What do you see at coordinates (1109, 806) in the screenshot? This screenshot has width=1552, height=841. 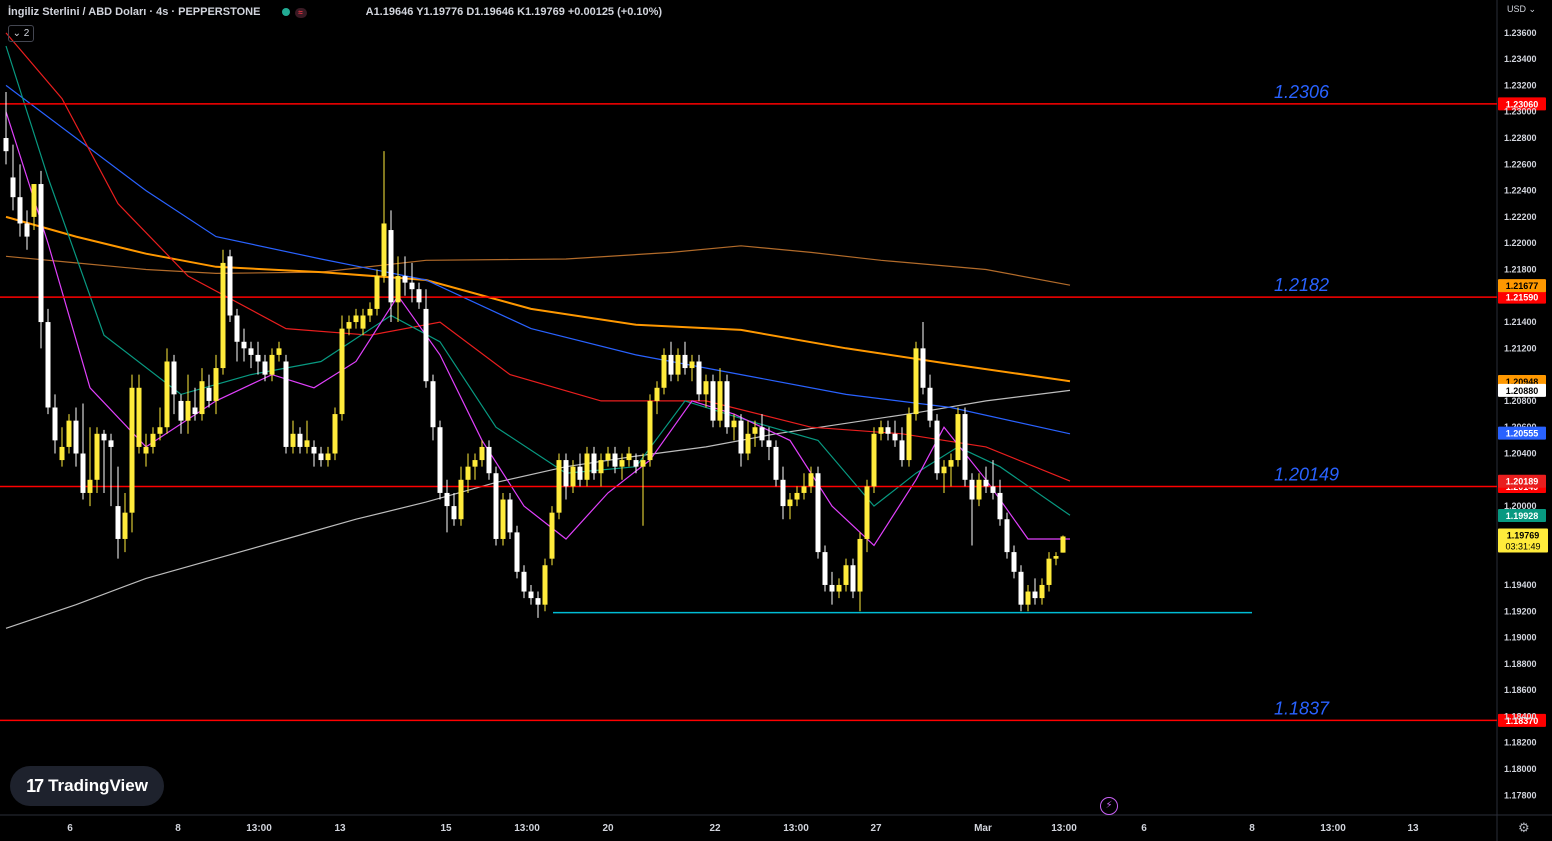 I see `lightning-icon: ⚡` at bounding box center [1109, 806].